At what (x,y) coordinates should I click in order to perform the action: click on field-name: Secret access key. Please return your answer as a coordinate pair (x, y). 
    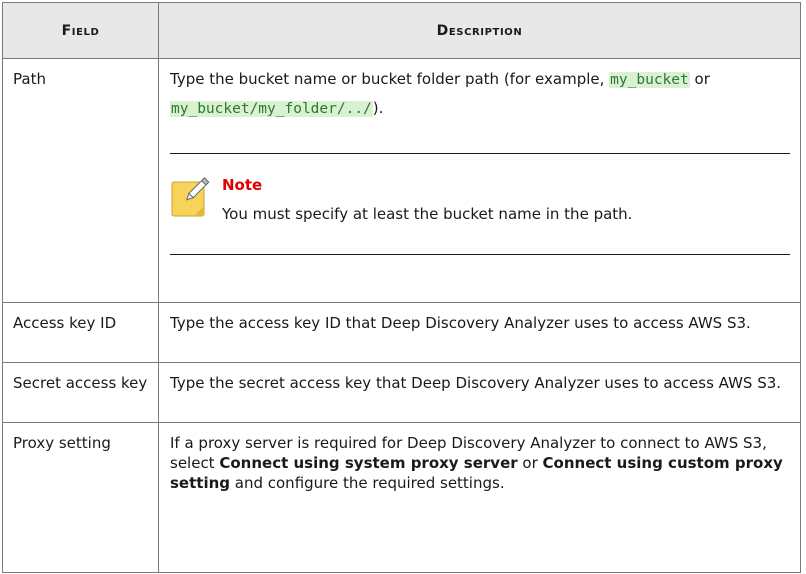
    Looking at the image, I should click on (80, 383).